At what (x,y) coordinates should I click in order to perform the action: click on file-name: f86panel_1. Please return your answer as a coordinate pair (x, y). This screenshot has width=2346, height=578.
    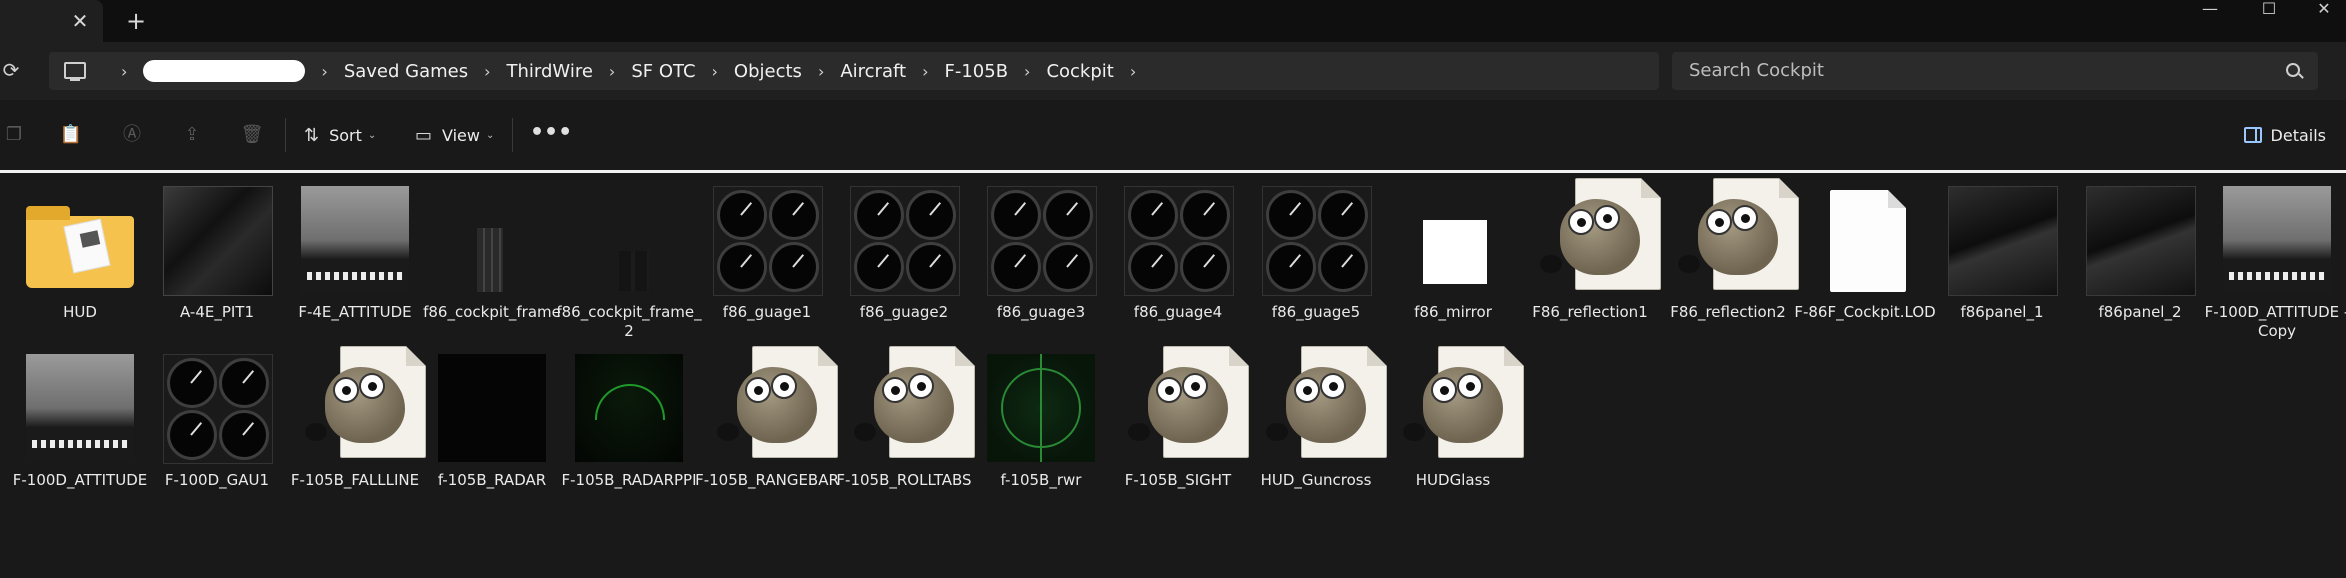
    Looking at the image, I should click on (2002, 312).